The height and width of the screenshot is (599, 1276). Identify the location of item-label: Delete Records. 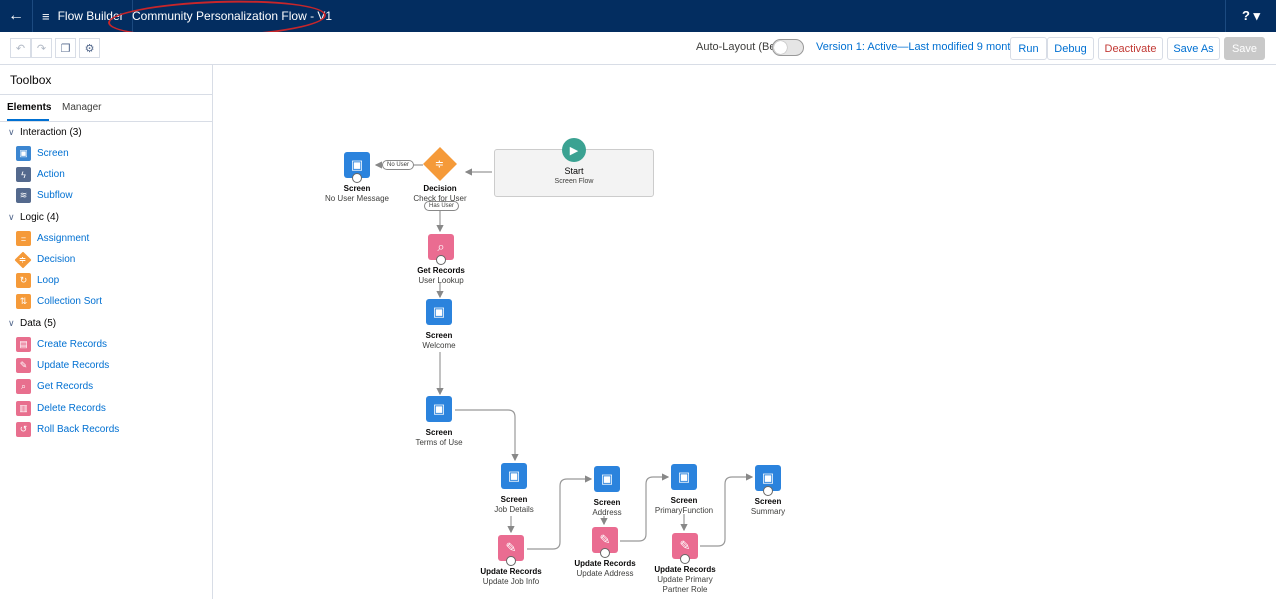
(71, 408).